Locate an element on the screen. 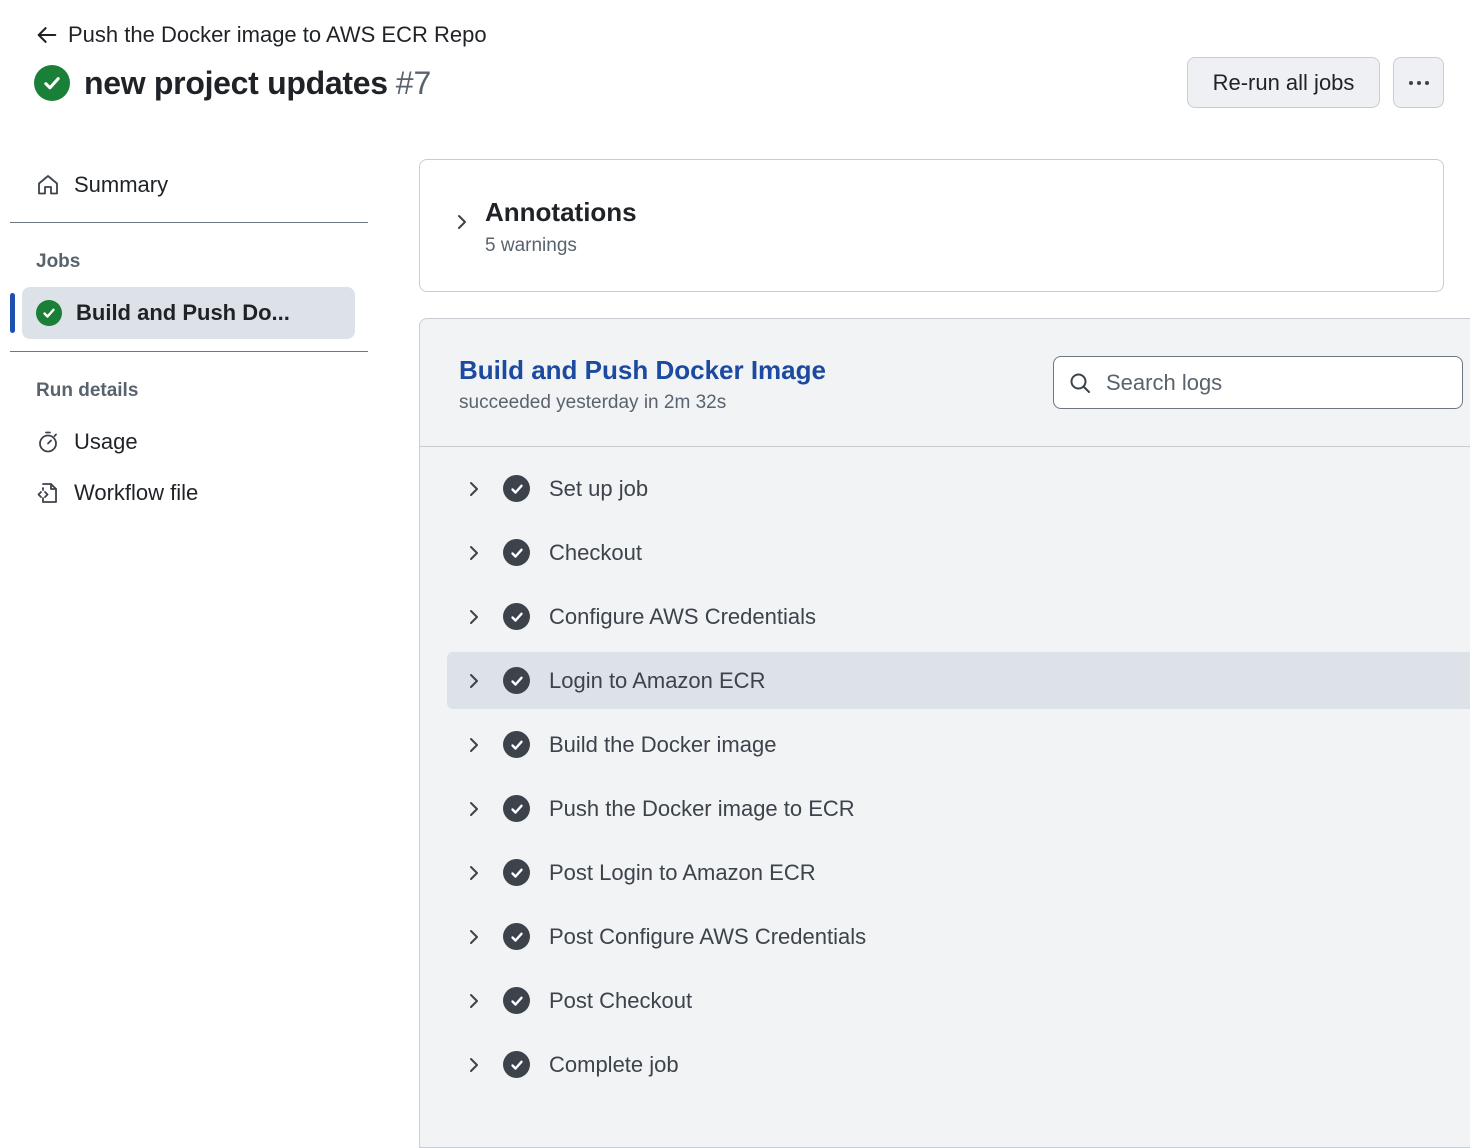 The image size is (1470, 1148). step-row: Post Login to Amazon ECR is located at coordinates (958, 872).